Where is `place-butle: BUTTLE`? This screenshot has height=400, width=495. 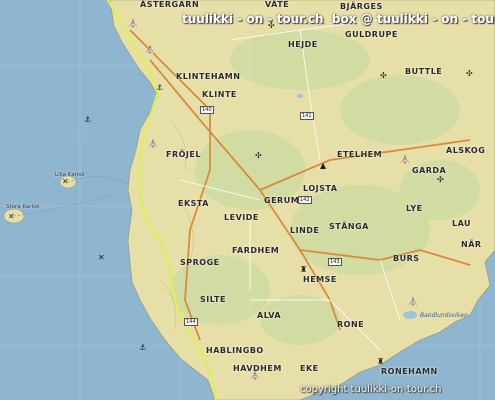
place-butle: BUTTLE is located at coordinates (424, 71).